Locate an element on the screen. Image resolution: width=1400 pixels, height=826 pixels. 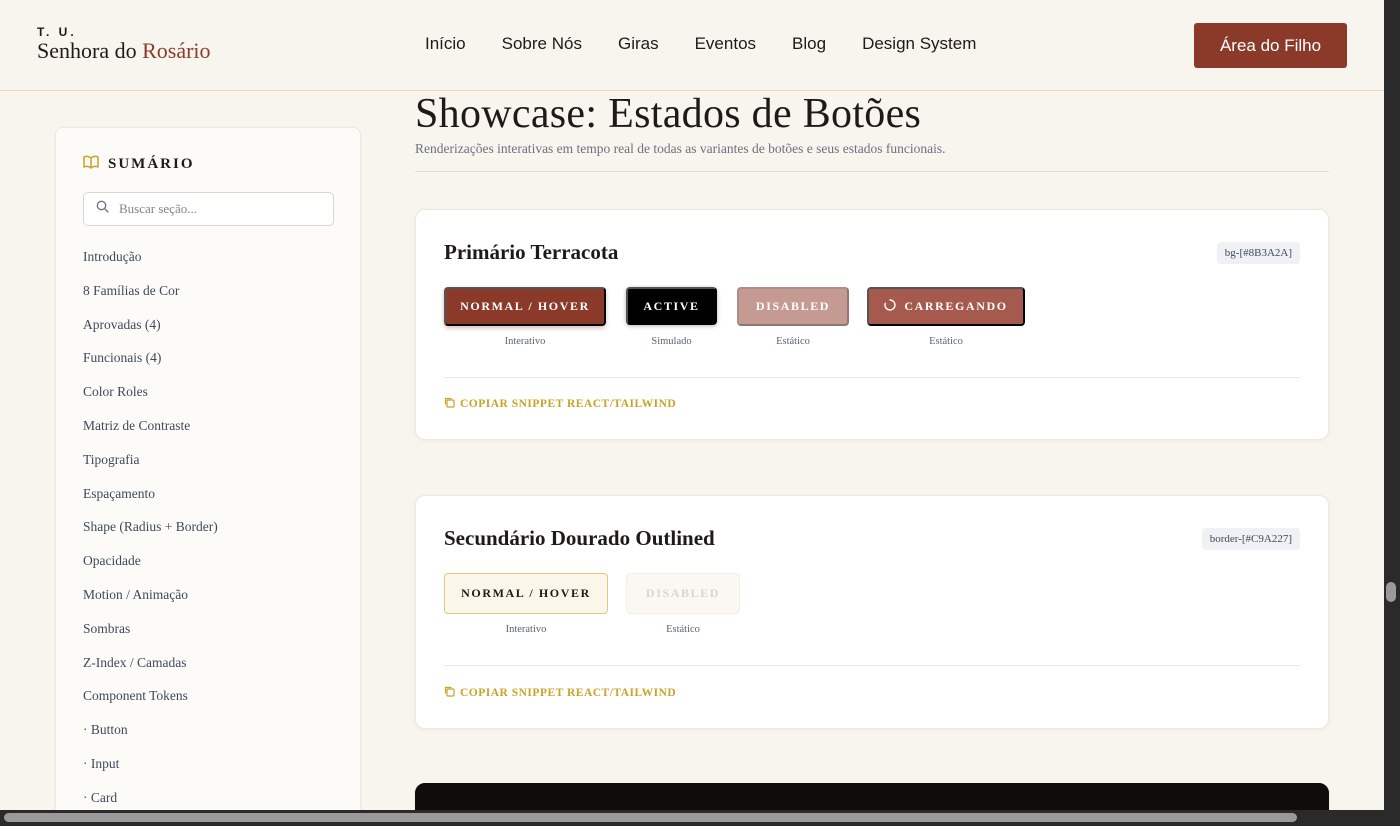
logo-main-text: Senhora do Rosário is located at coordinates (124, 51).